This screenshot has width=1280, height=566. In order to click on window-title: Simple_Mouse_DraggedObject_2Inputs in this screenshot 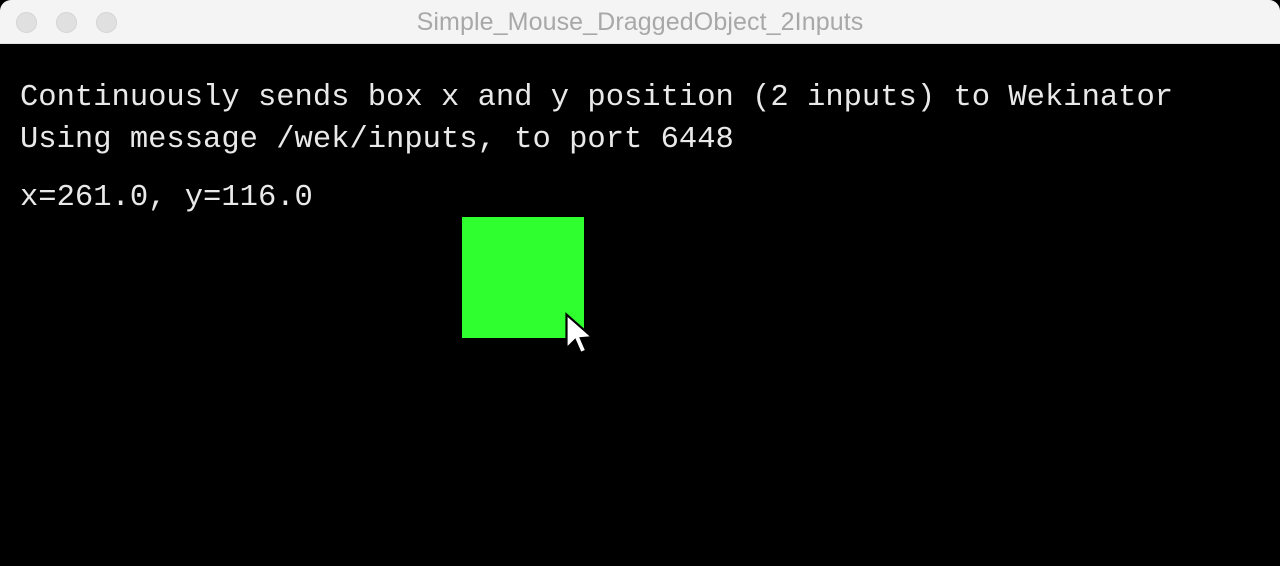, I will do `click(640, 22)`.